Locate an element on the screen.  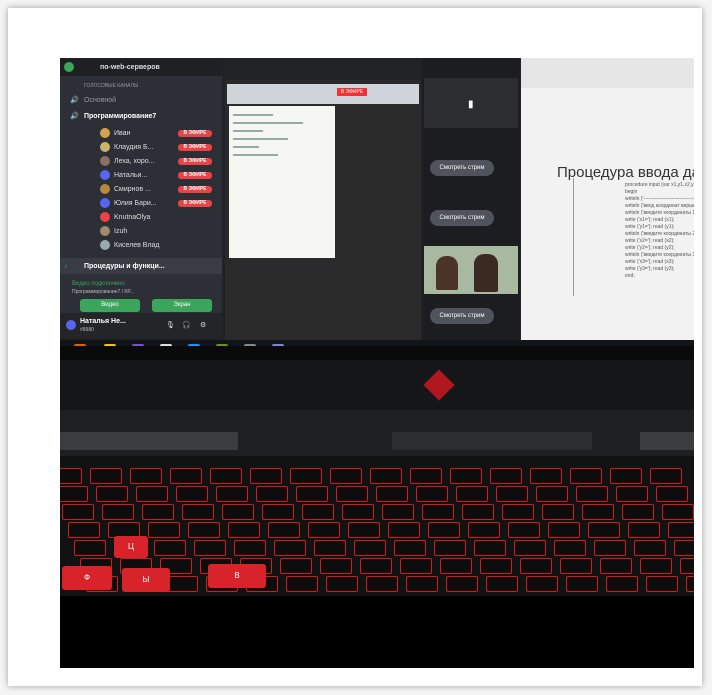
video-button: Видео is located at coordinates (110, 305).